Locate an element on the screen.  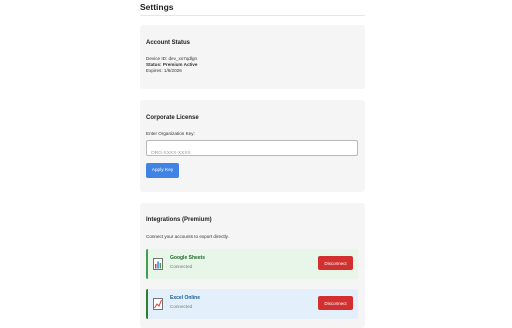
integration-name: Google Sheets is located at coordinates (188, 258).